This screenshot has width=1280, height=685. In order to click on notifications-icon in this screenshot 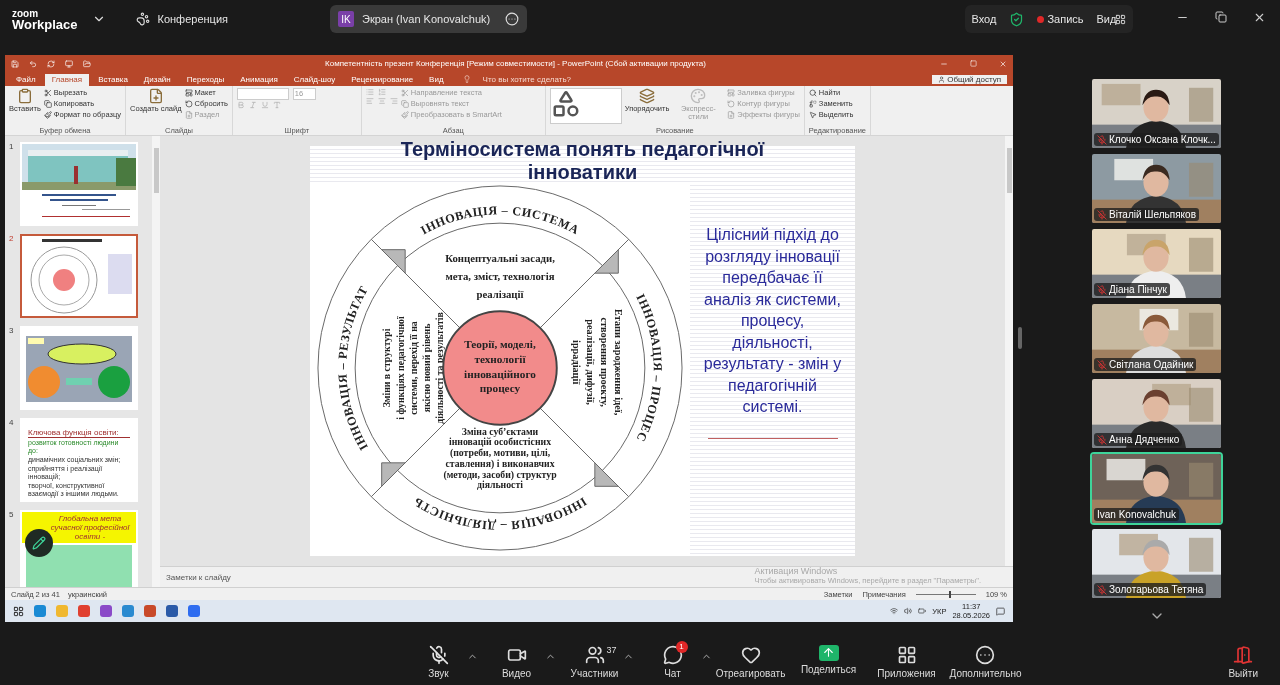, I will do `click(1000, 611)`.